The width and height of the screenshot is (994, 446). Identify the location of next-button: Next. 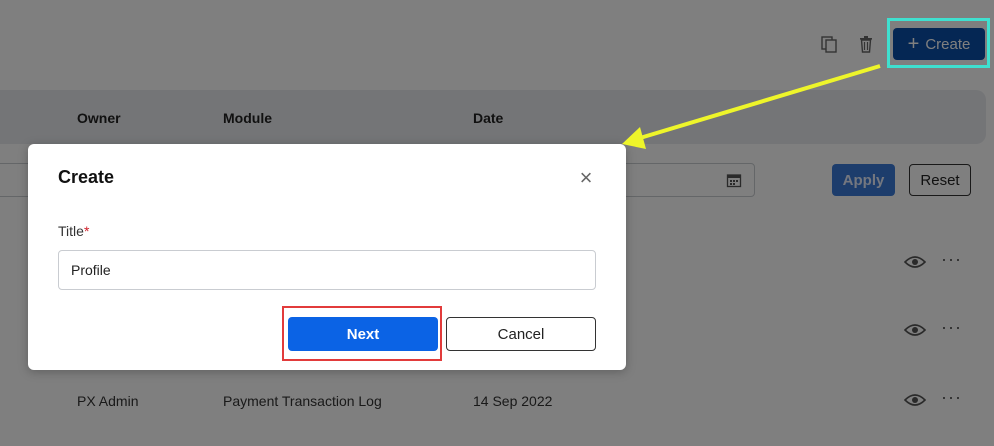
(363, 334).